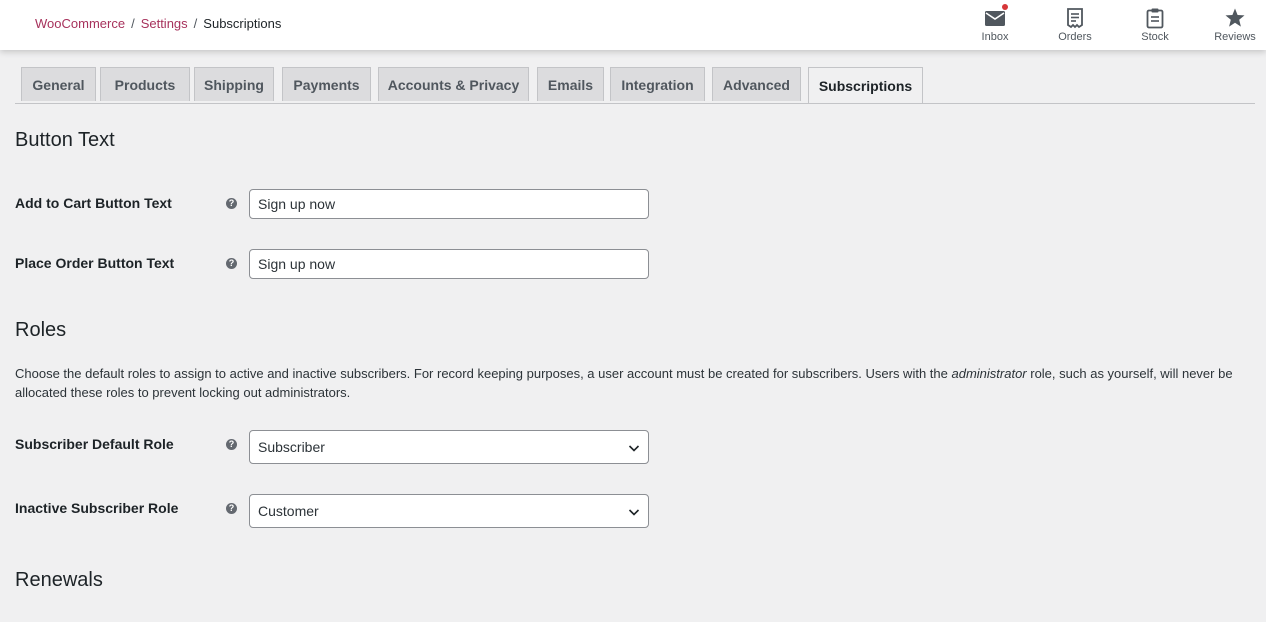  What do you see at coordinates (97, 508) in the screenshot?
I see `inactive-subscriber-role-label: Inactive Subscriber Role` at bounding box center [97, 508].